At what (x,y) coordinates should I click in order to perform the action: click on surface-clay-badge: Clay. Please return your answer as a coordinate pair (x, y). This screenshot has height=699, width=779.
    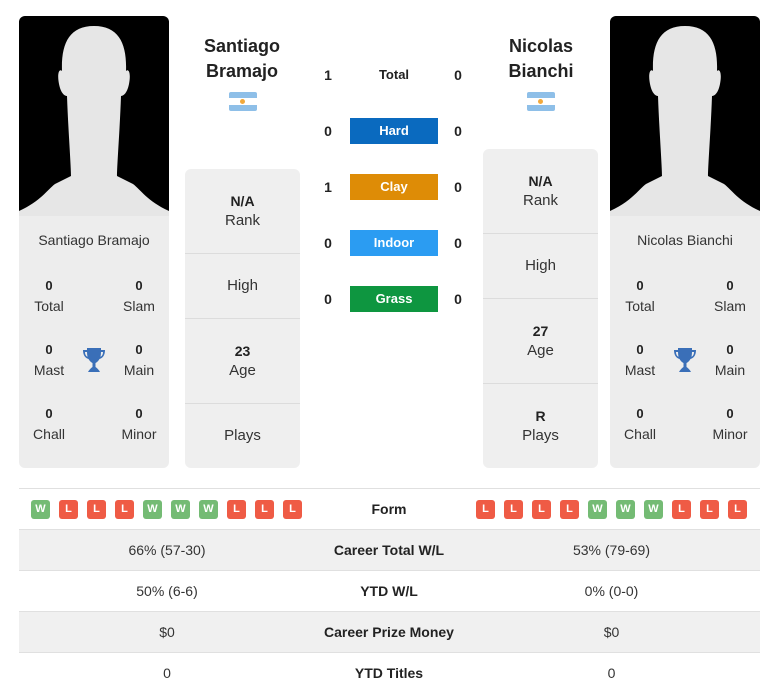
    Looking at the image, I should click on (394, 187).